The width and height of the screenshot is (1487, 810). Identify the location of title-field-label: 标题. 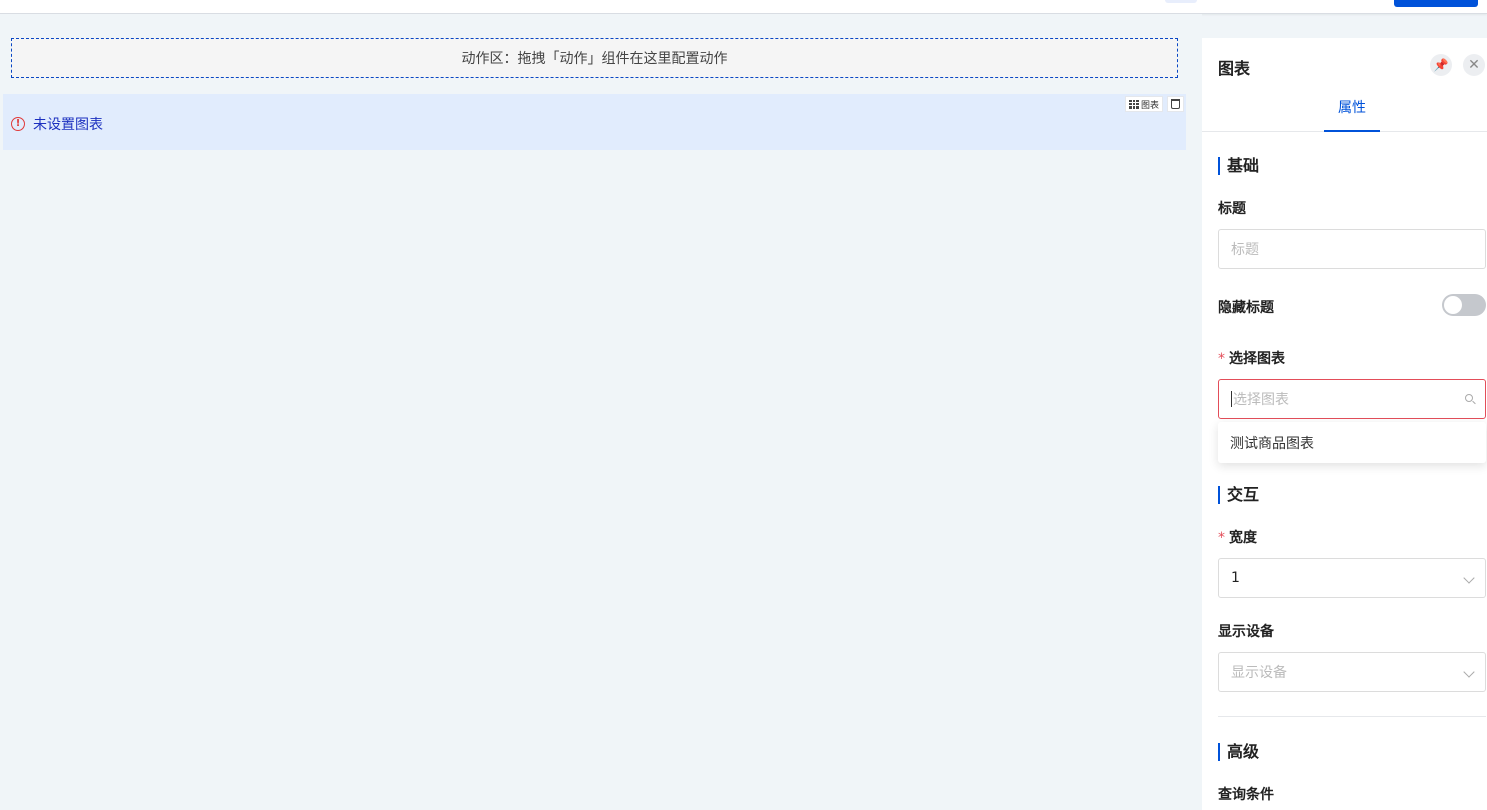
(1232, 209).